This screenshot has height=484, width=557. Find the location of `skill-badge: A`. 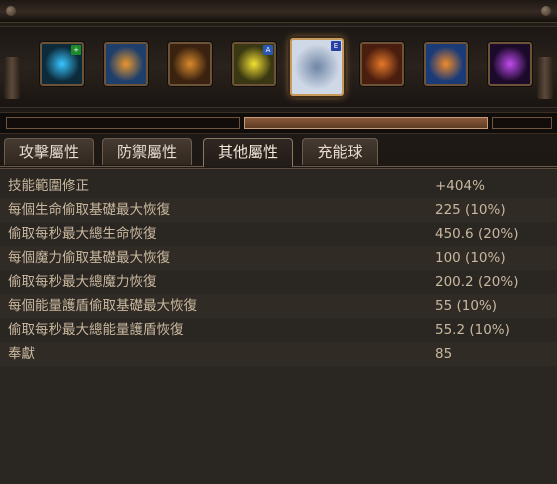

skill-badge: A is located at coordinates (268, 50).